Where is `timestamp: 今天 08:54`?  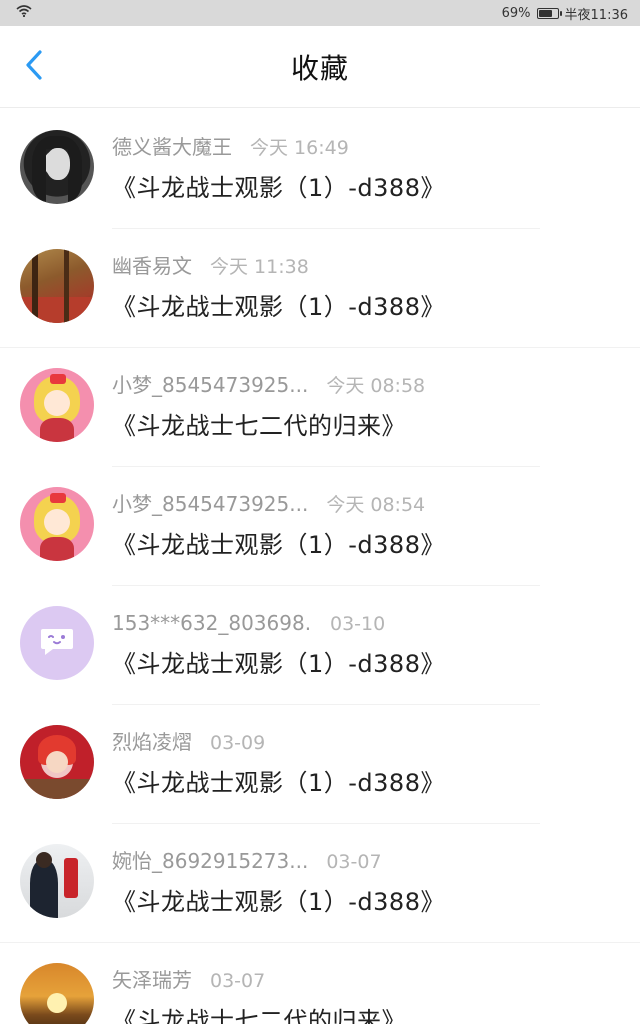 timestamp: 今天 08:54 is located at coordinates (376, 505).